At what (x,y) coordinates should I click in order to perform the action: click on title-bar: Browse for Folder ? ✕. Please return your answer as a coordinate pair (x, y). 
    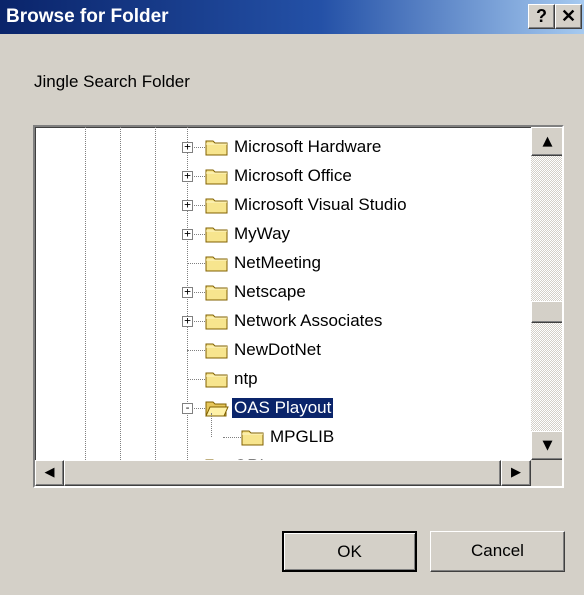
    Looking at the image, I should click on (292, 17).